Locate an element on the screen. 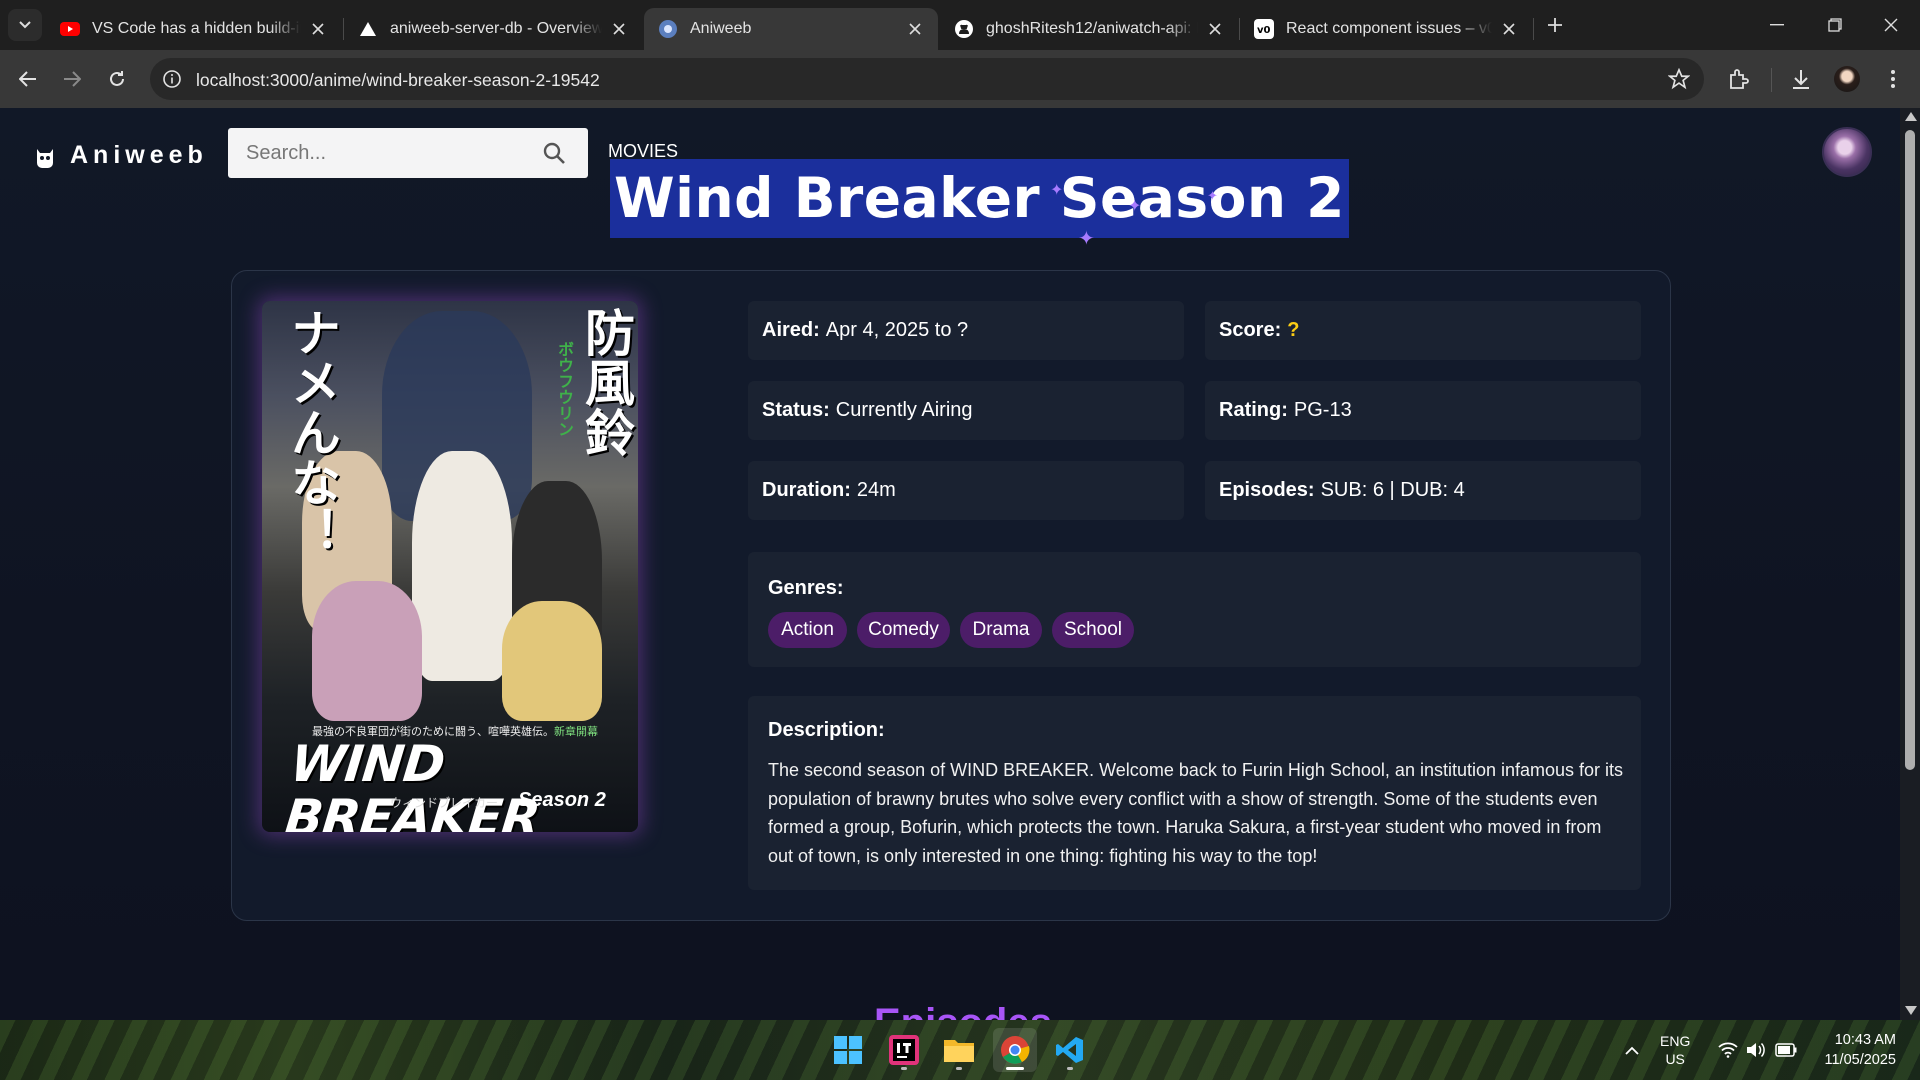  site-logo: Aniweeb is located at coordinates (121, 155).